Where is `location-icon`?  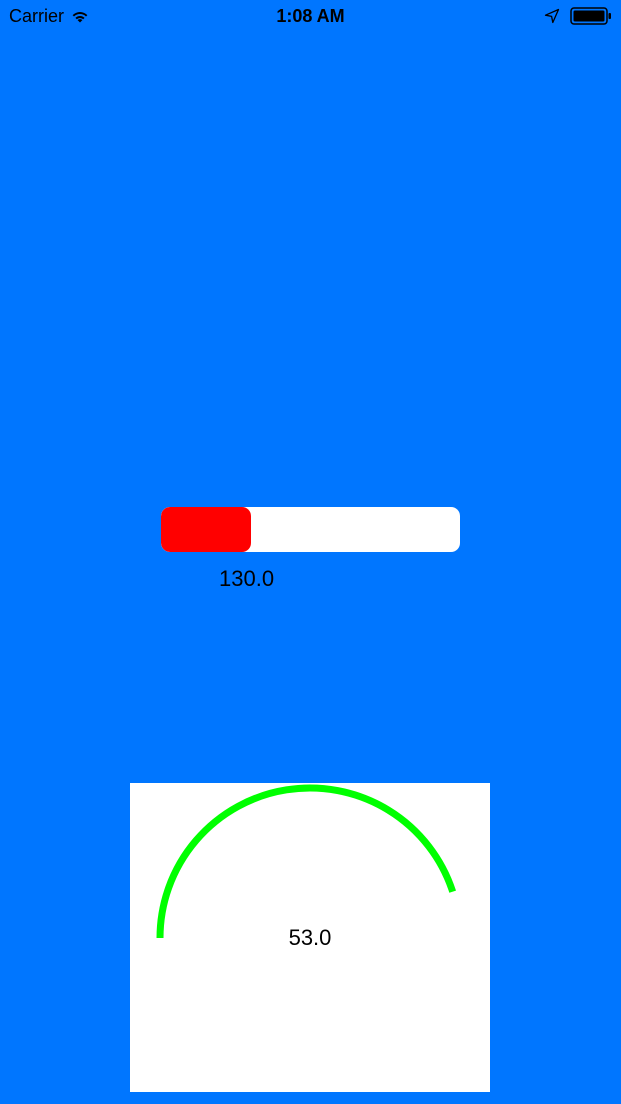
location-icon is located at coordinates (552, 16).